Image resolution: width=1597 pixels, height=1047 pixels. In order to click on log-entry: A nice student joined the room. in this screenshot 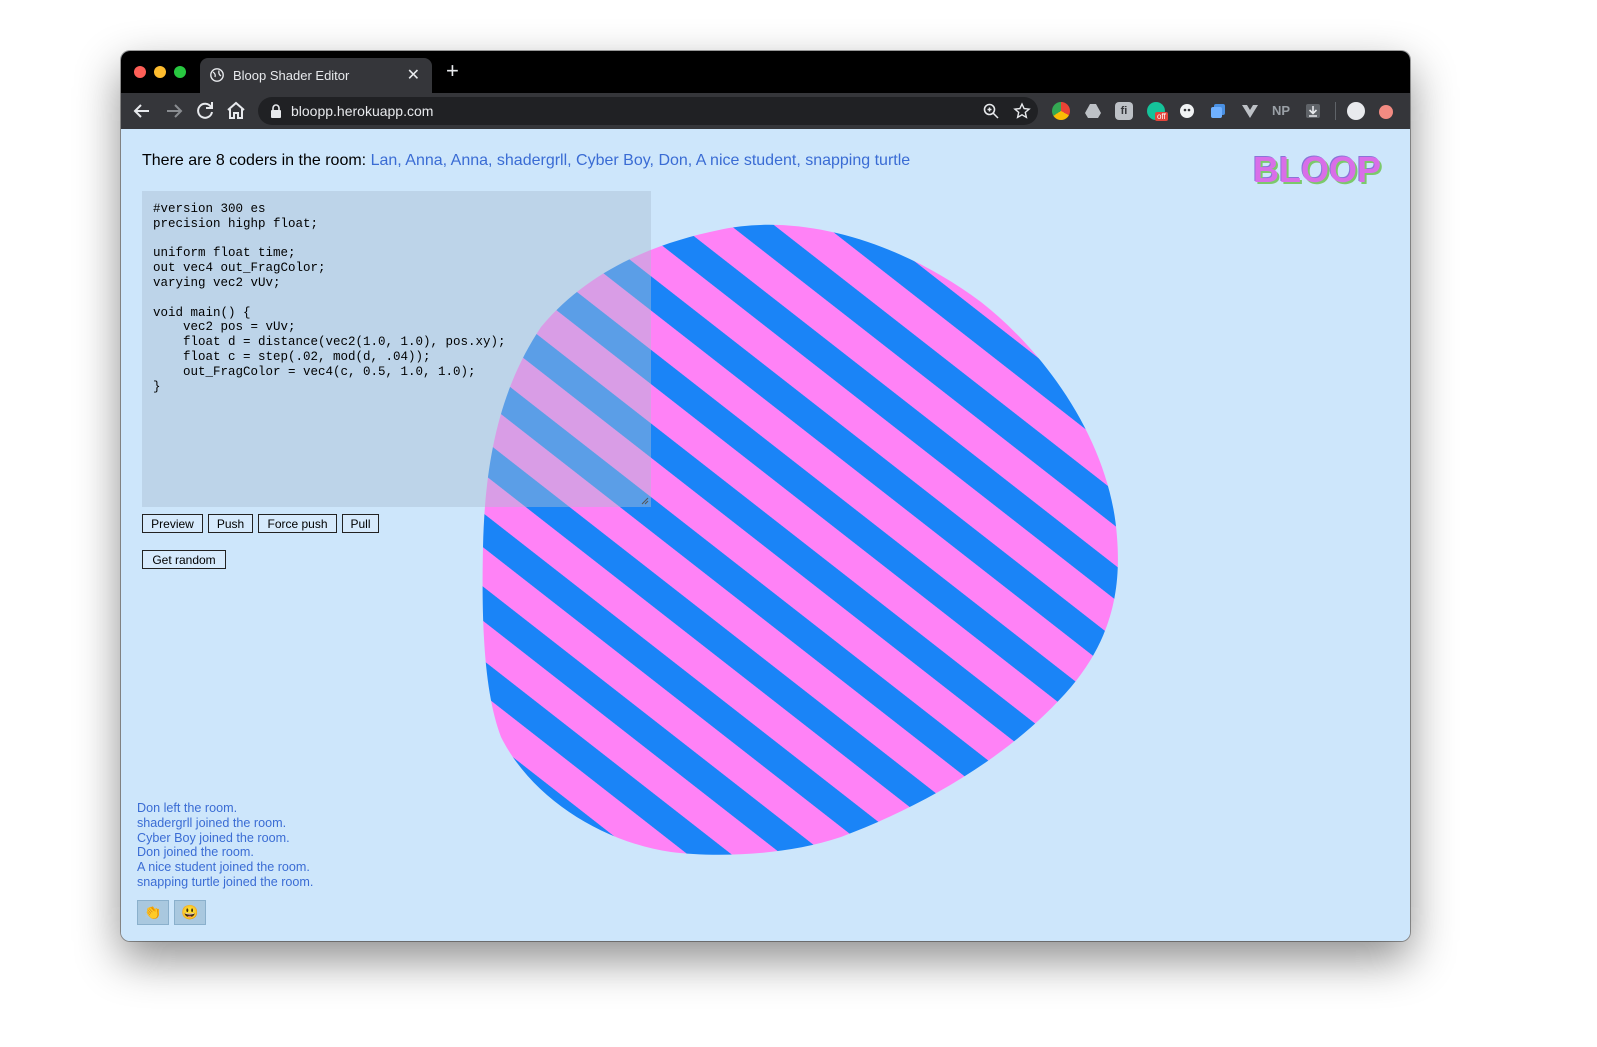, I will do `click(223, 867)`.